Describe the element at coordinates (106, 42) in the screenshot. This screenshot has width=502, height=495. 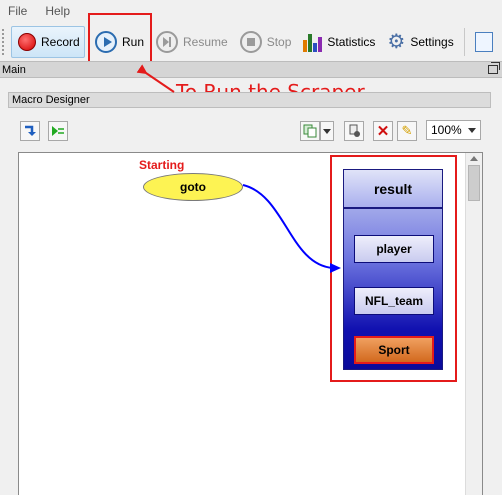
I see `run-icon` at that location.